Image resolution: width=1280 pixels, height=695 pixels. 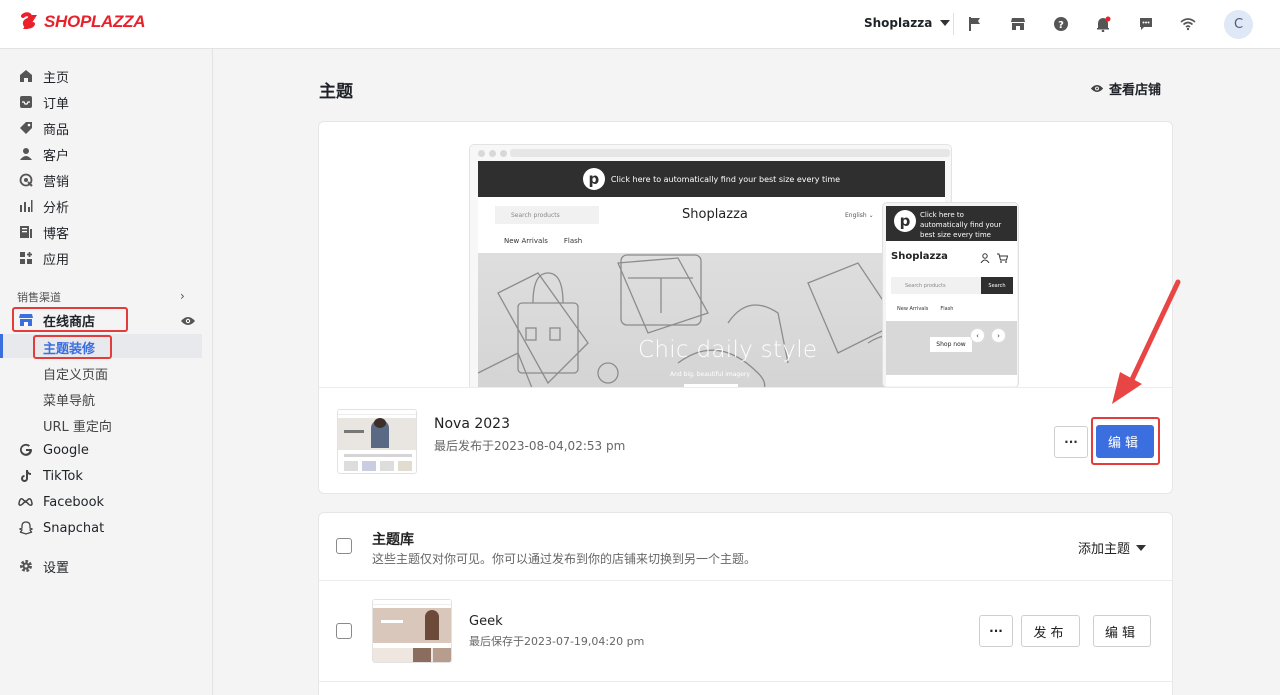 I want to click on sidebar-item-online-store: 在线商店, so click(x=56, y=320).